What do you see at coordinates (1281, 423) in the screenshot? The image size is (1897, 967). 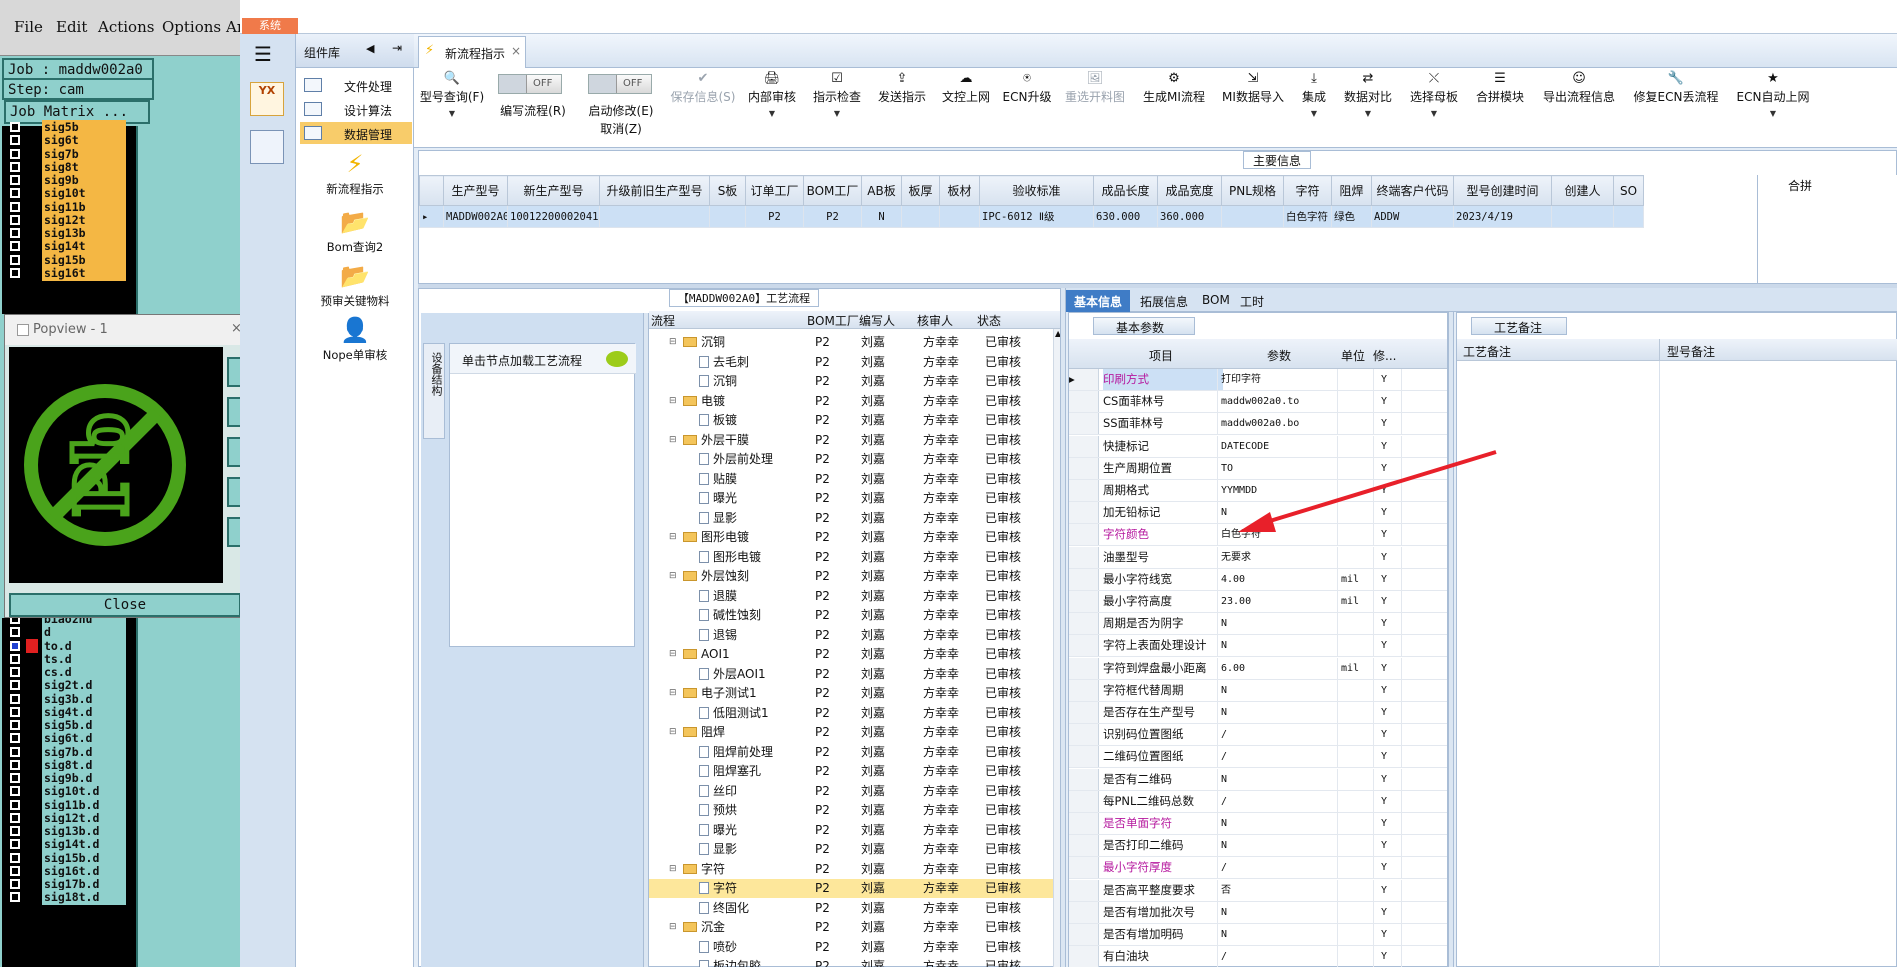 I see `param-value: maddw002a0.bo` at bounding box center [1281, 423].